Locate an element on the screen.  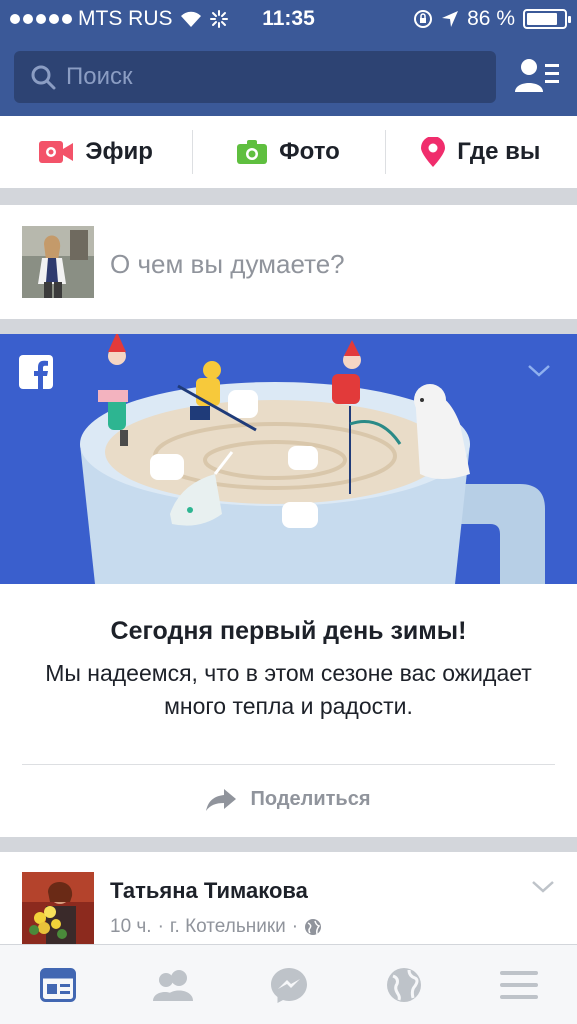
bottom-tab-bar is located at coordinates (288, 984).